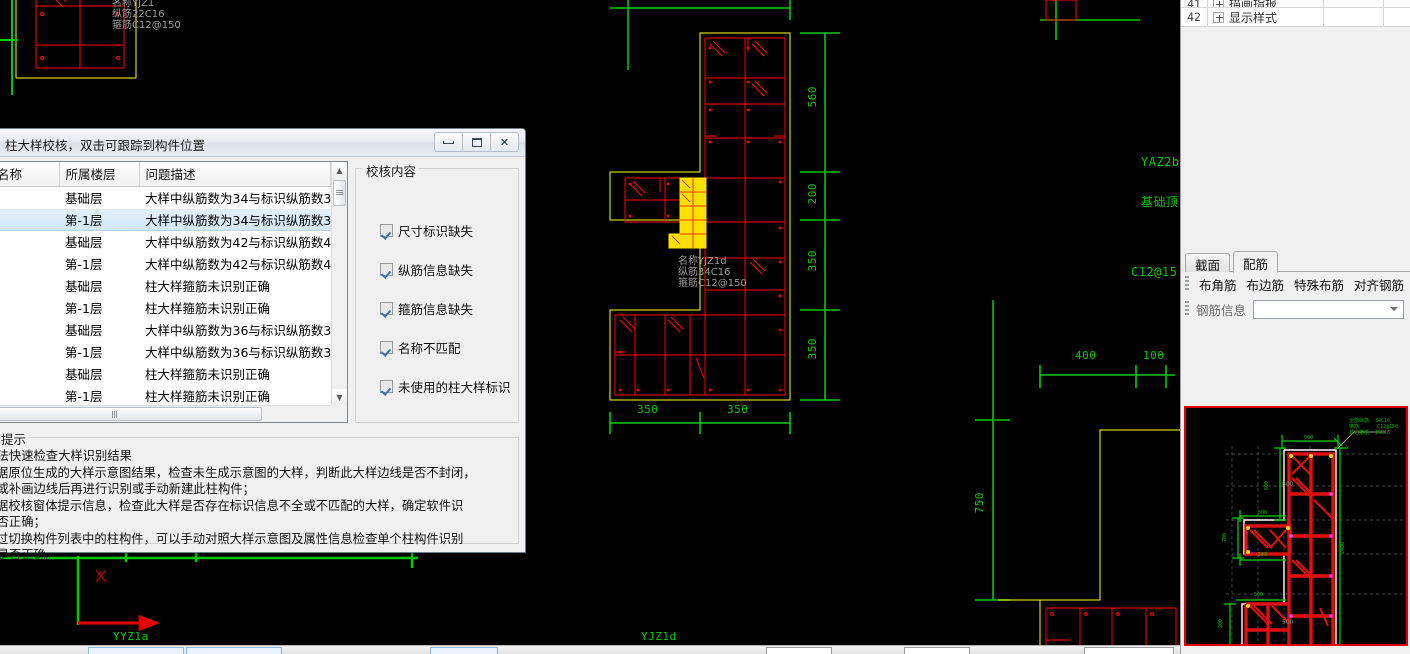 The image size is (1410, 654). Describe the element at coordinates (1397, 17) in the screenshot. I see `property-row-42-extra` at that location.